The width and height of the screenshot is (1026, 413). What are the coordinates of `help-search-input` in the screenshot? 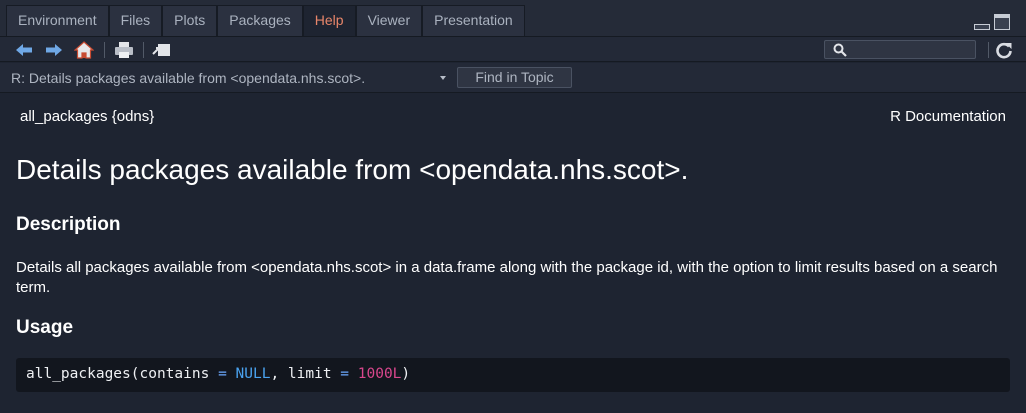 It's located at (912, 49).